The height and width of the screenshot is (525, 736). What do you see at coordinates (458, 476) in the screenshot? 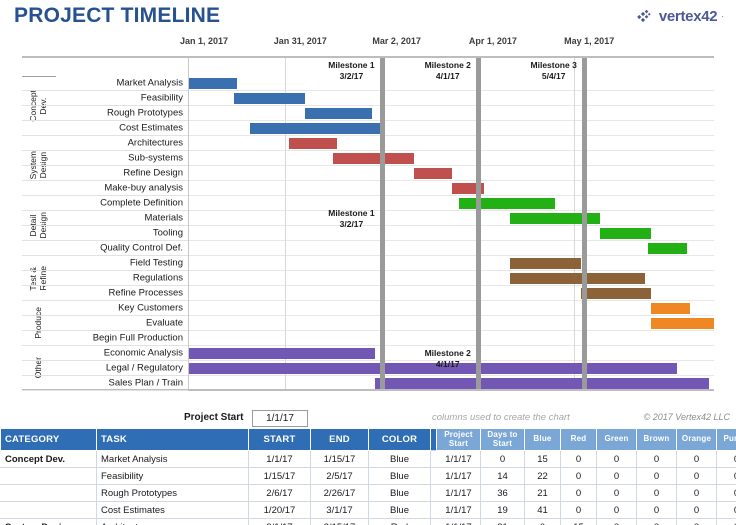
I see `cell-project-start: 1/1/17` at bounding box center [458, 476].